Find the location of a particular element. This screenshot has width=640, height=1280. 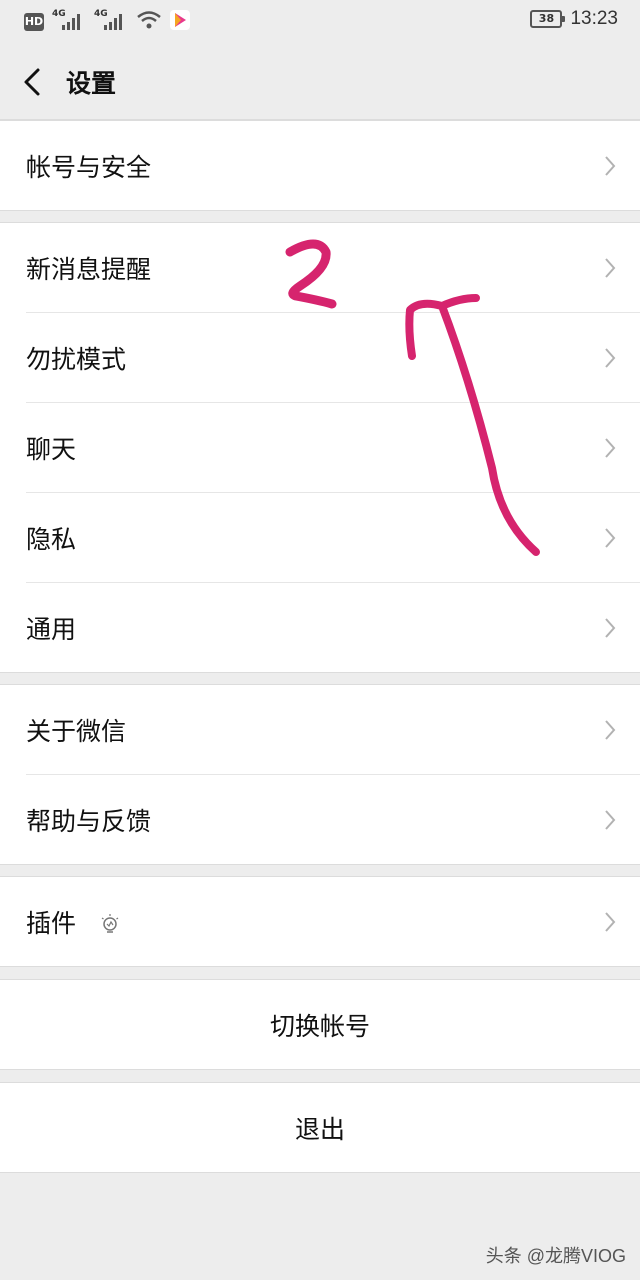

settings-item-label: 勿扰模式 is located at coordinates (76, 359).